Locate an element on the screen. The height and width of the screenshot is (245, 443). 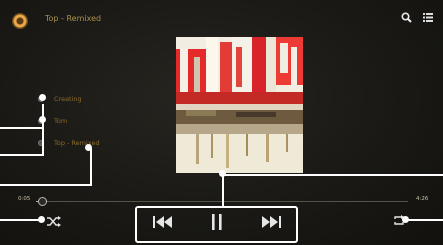
progress-thumb is located at coordinates (42, 201).